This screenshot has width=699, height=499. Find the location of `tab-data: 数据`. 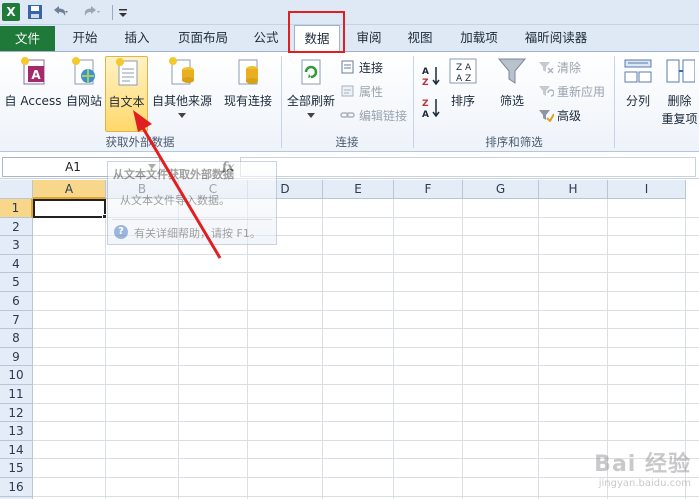

tab-data: 数据 is located at coordinates (317, 39).